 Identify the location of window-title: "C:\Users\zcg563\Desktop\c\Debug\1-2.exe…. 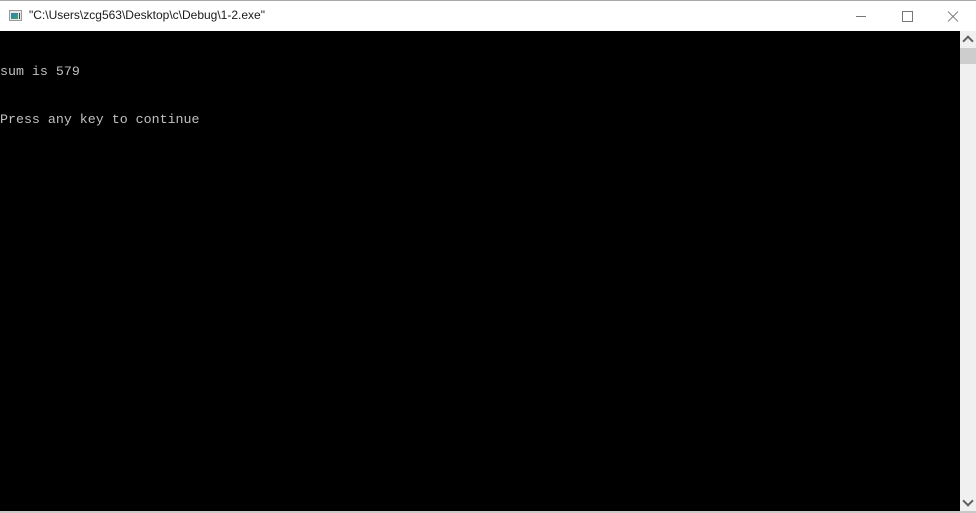
(147, 15).